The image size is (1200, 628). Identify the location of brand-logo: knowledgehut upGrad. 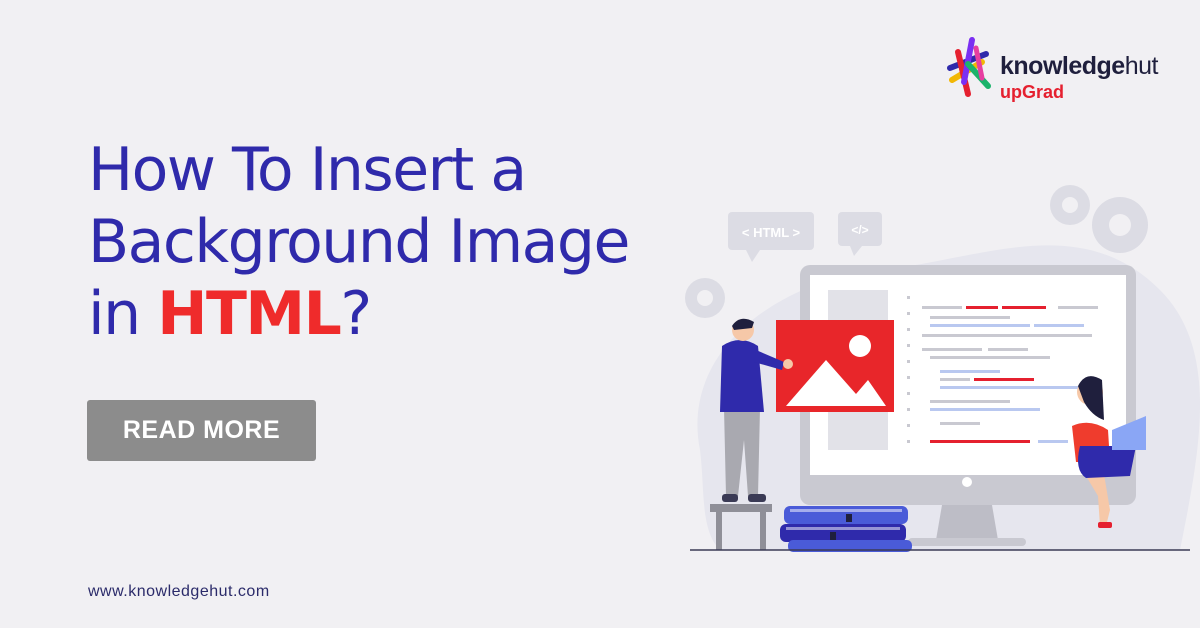
(1057, 69).